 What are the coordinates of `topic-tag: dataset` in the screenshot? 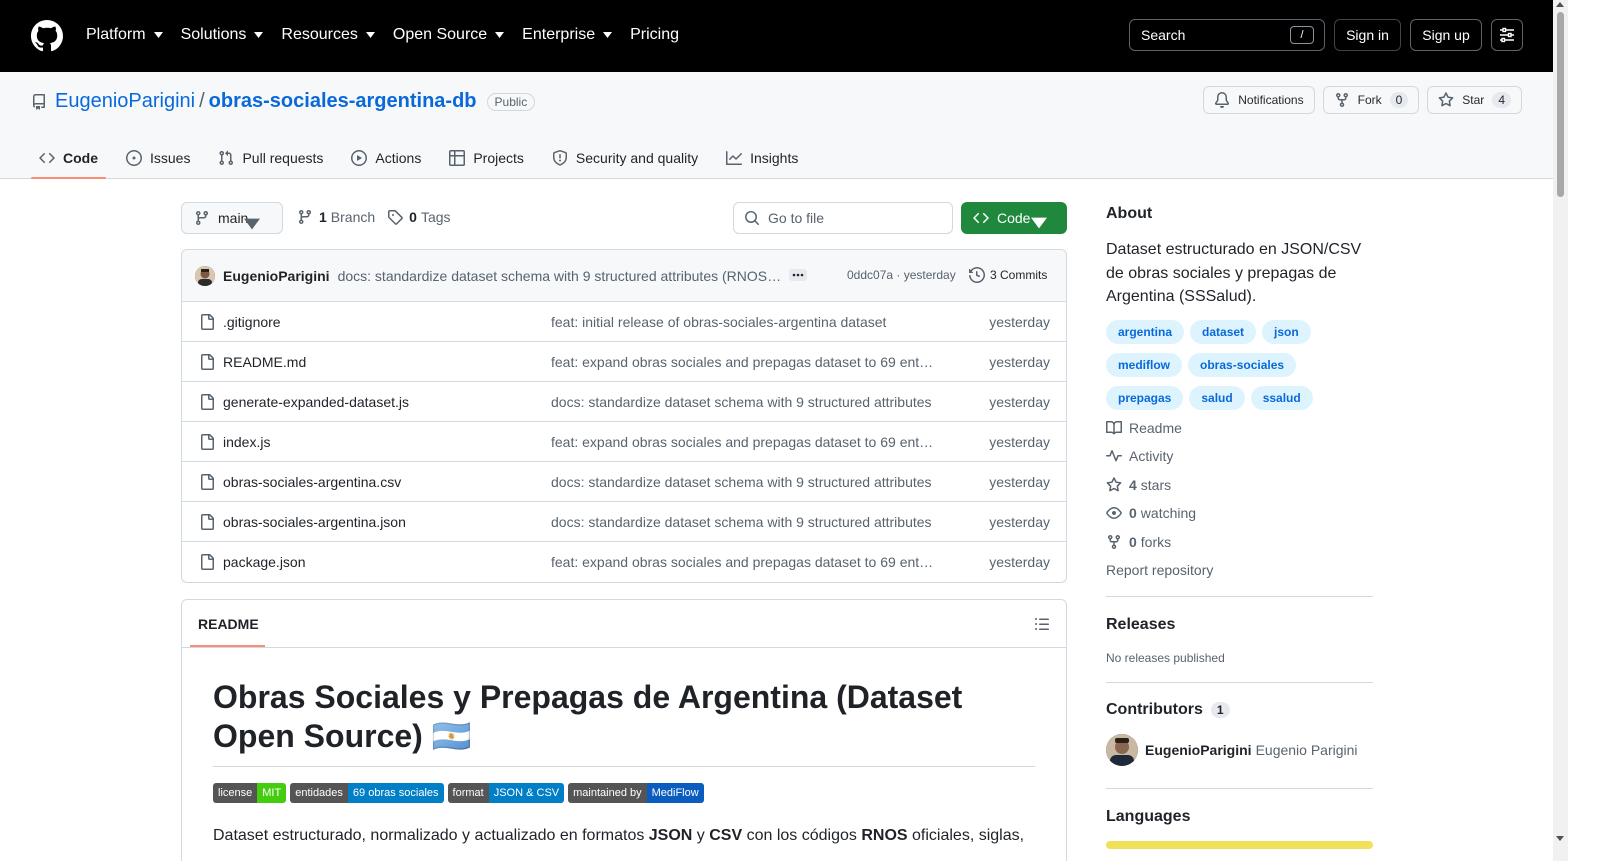 It's located at (1223, 332).